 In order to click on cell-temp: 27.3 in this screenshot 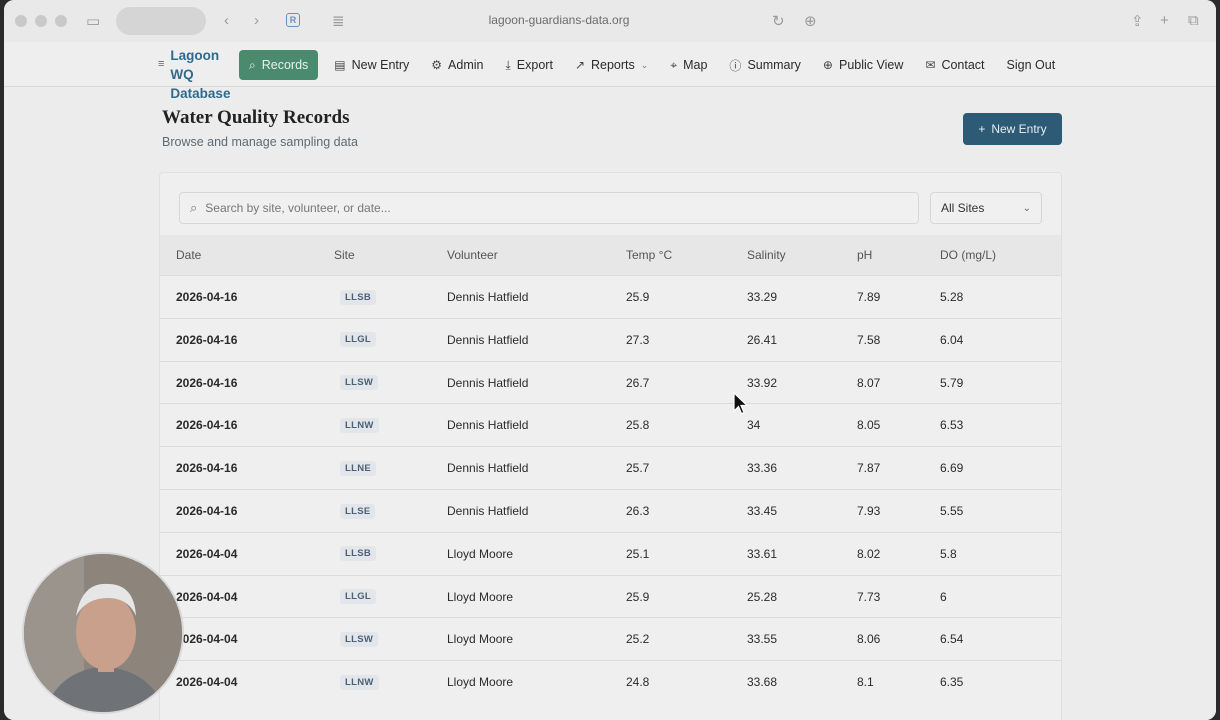, I will do `click(638, 339)`.